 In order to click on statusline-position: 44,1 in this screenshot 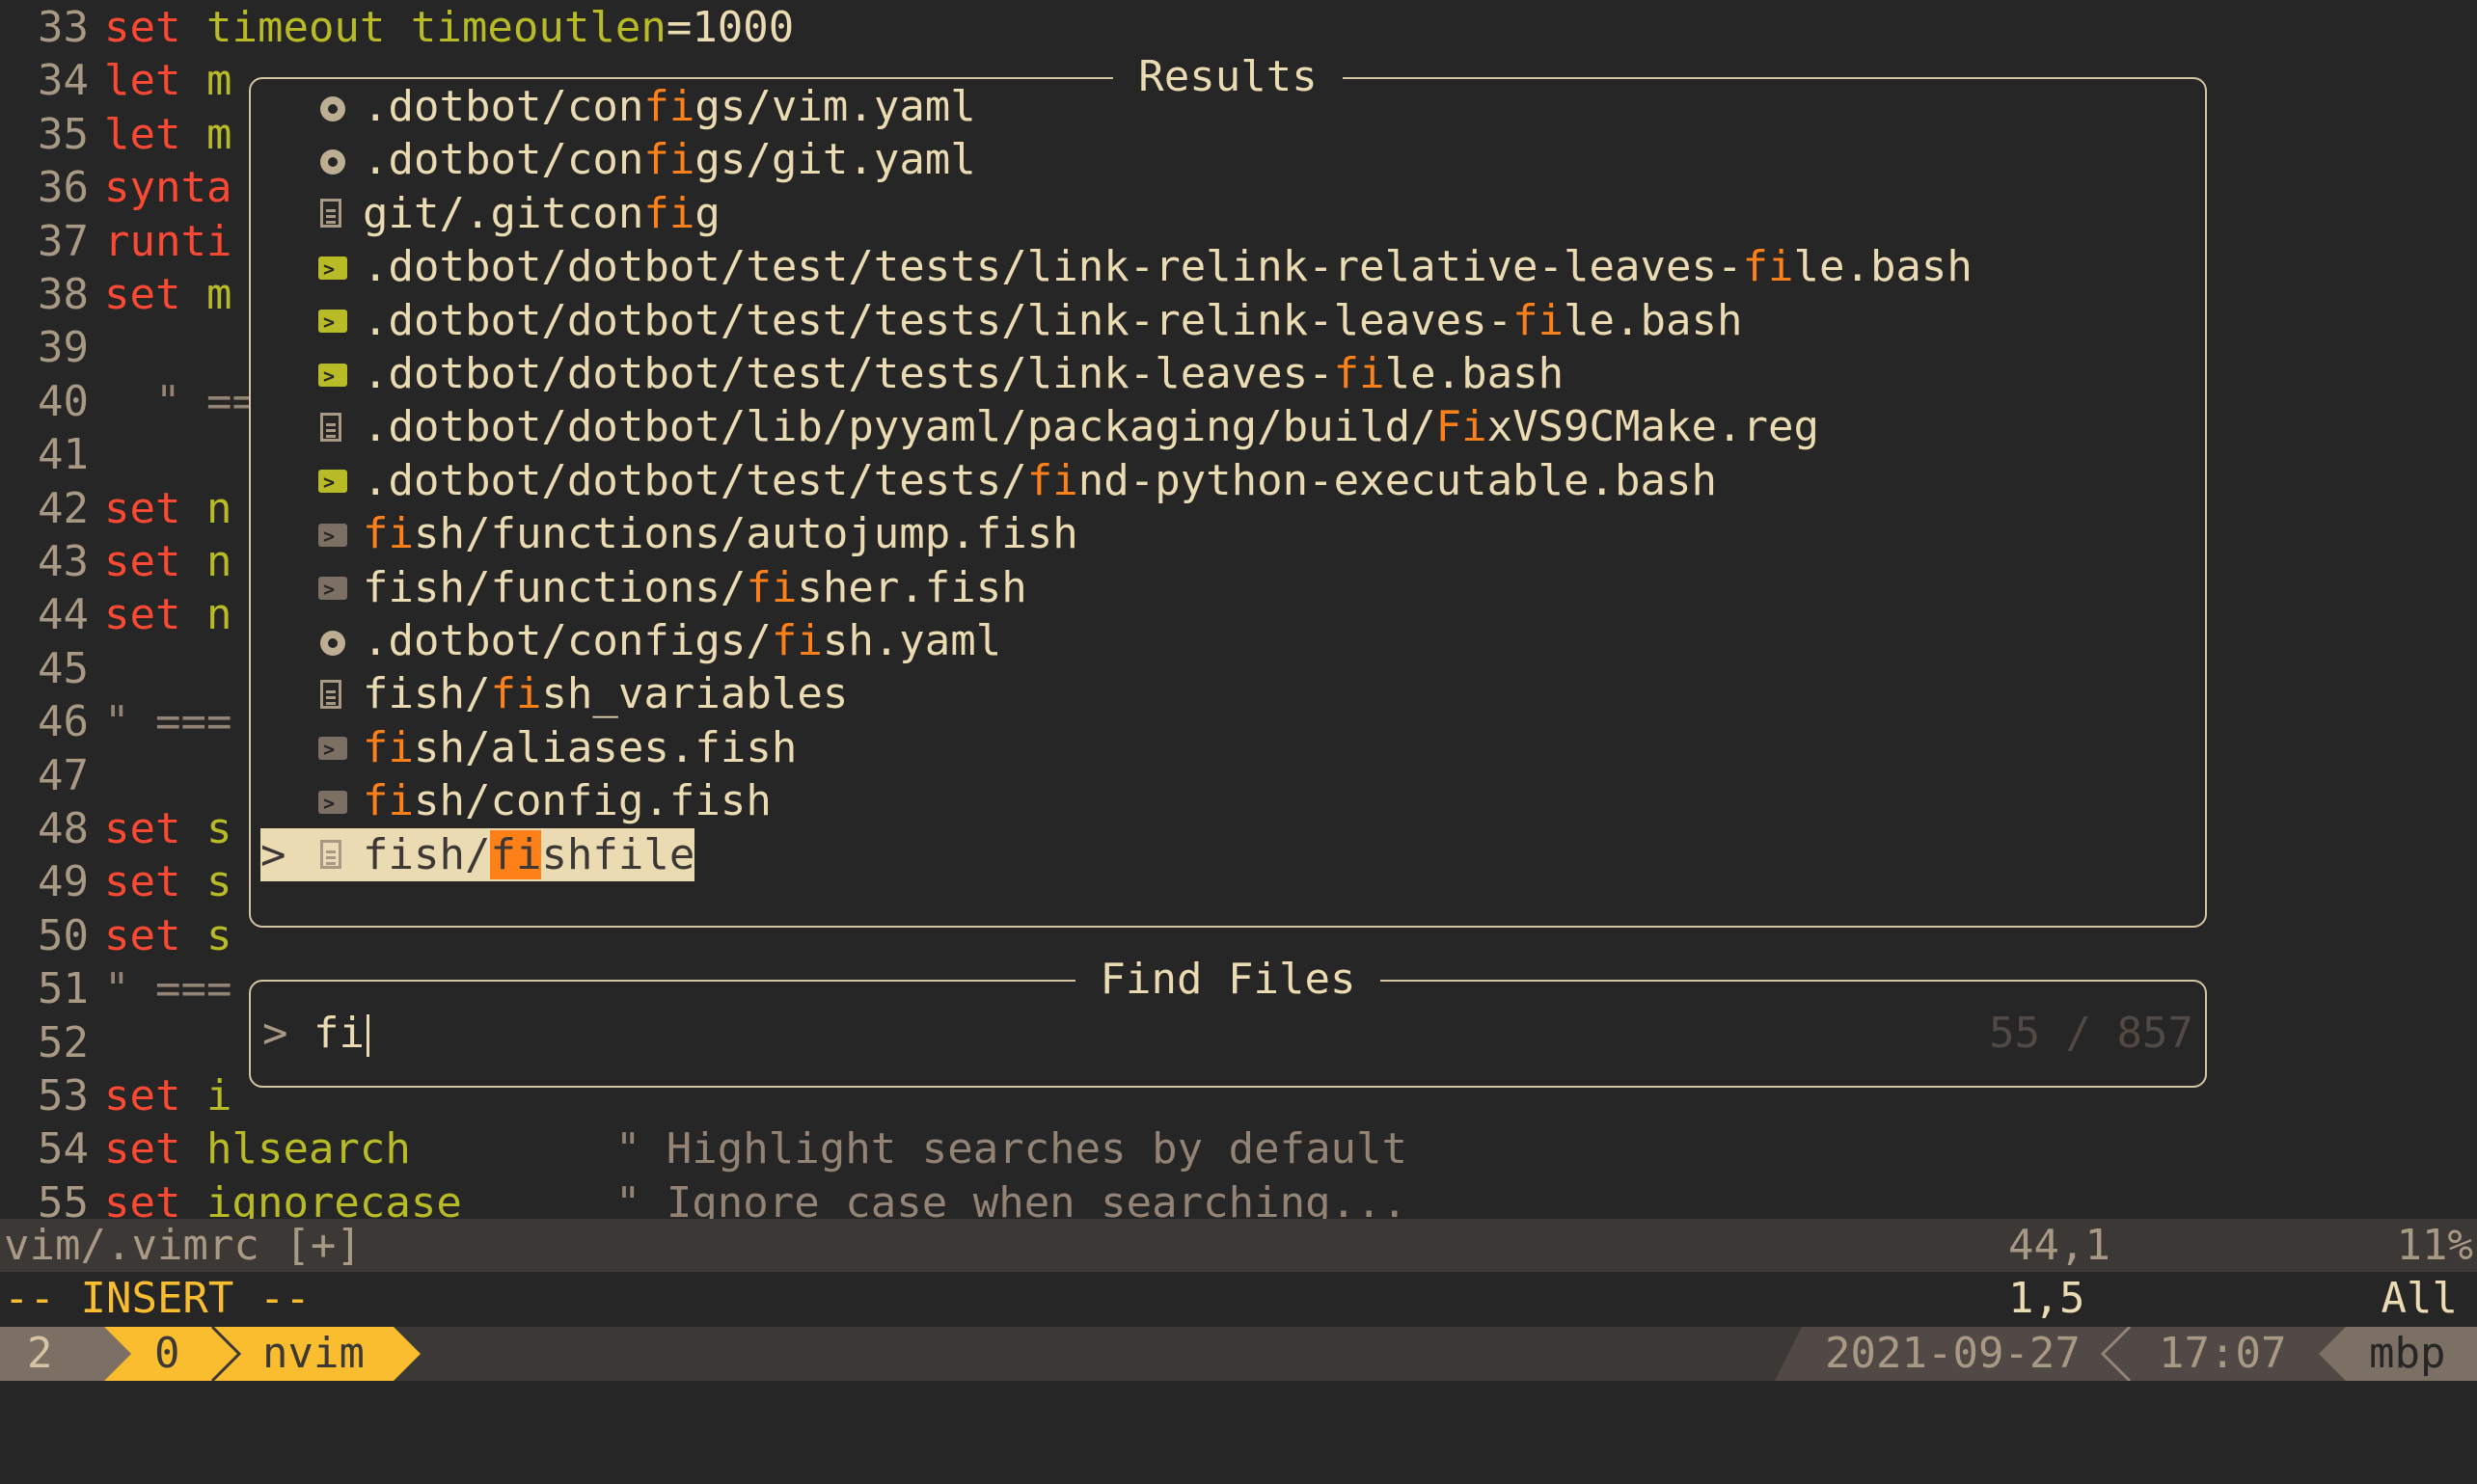, I will do `click(2059, 1245)`.